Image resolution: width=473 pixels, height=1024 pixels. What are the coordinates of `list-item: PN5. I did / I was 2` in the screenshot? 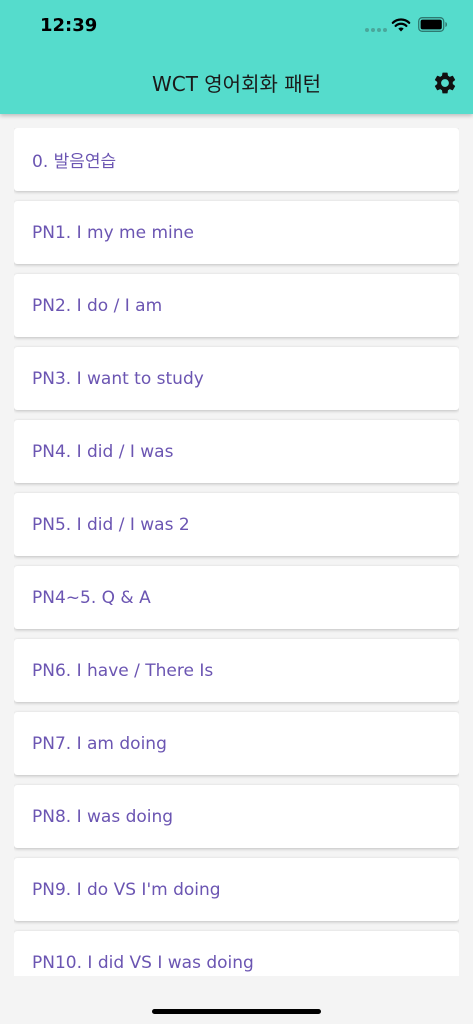 It's located at (236, 524).